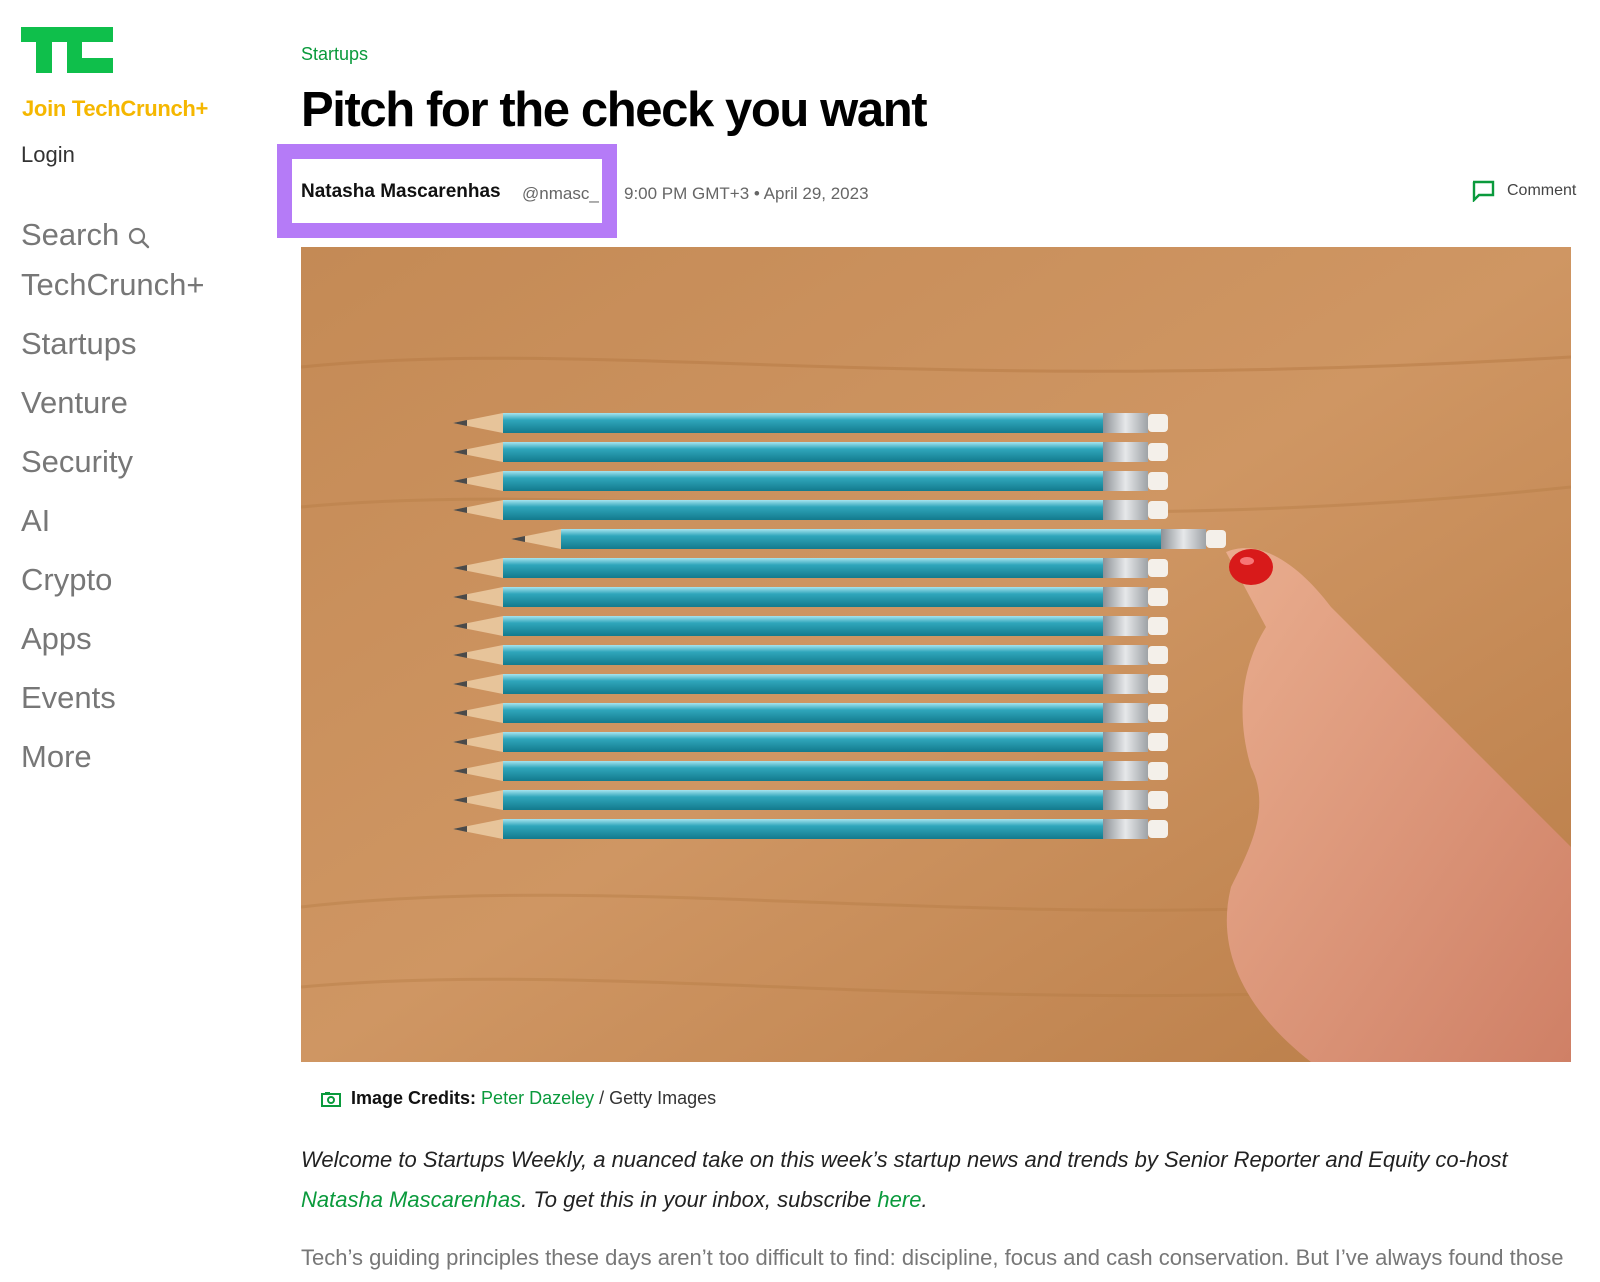  Describe the element at coordinates (899, 1199) in the screenshot. I see `subscribe-link: here` at that location.